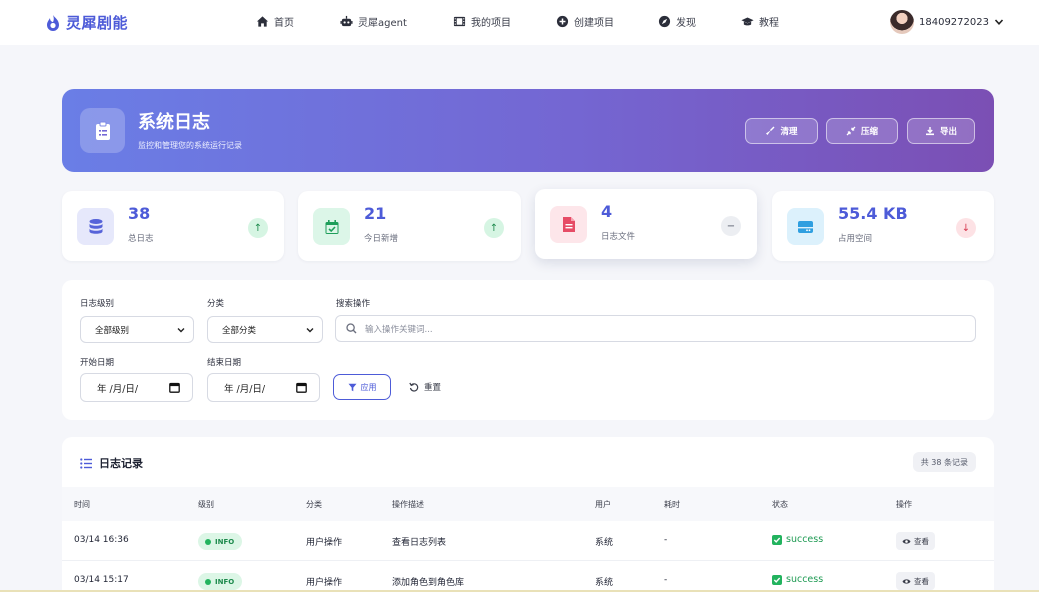 The height and width of the screenshot is (592, 1039). Describe the element at coordinates (208, 541) in the screenshot. I see `status-dot` at that location.